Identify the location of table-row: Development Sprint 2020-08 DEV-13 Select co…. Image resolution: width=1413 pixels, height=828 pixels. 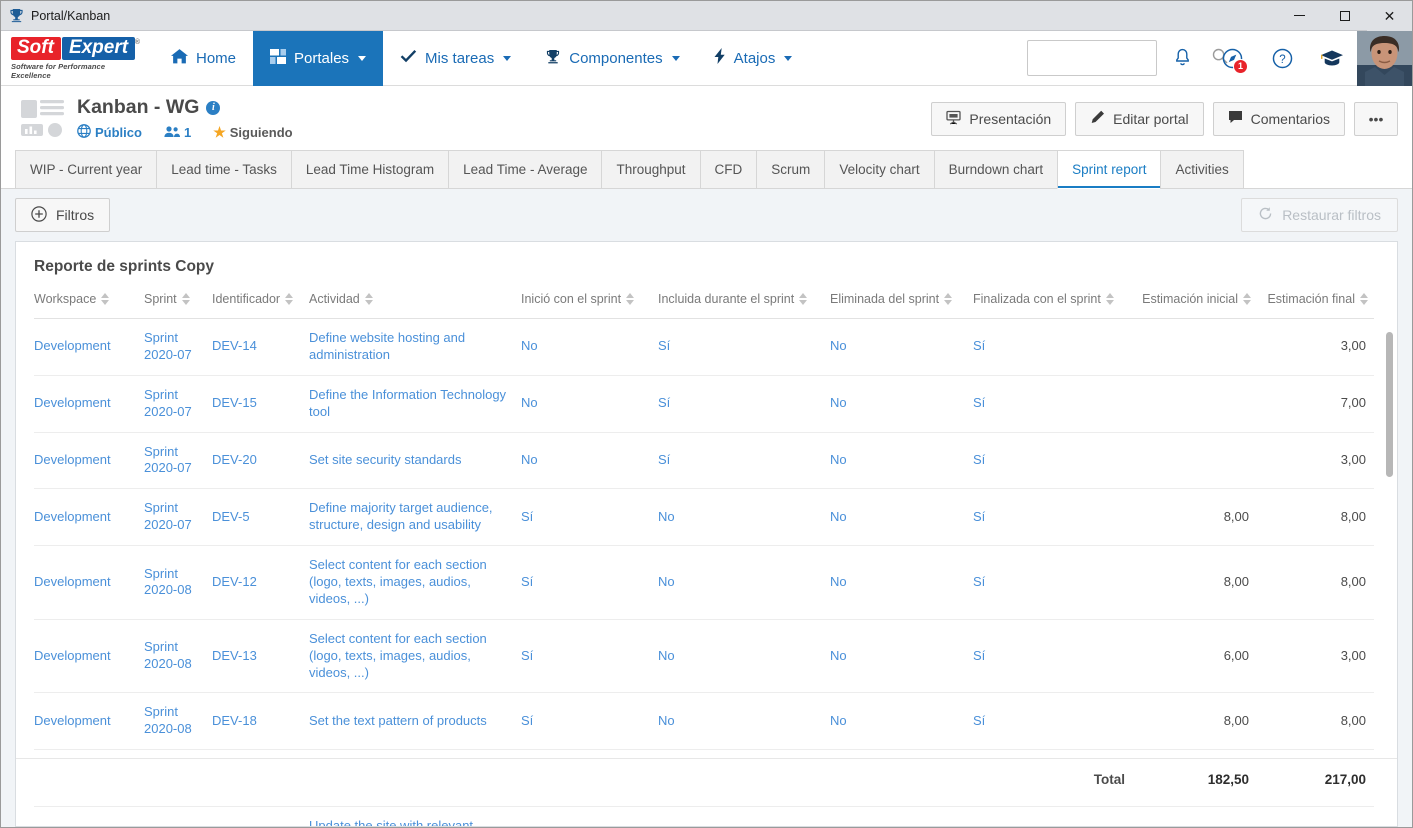
(704, 656).